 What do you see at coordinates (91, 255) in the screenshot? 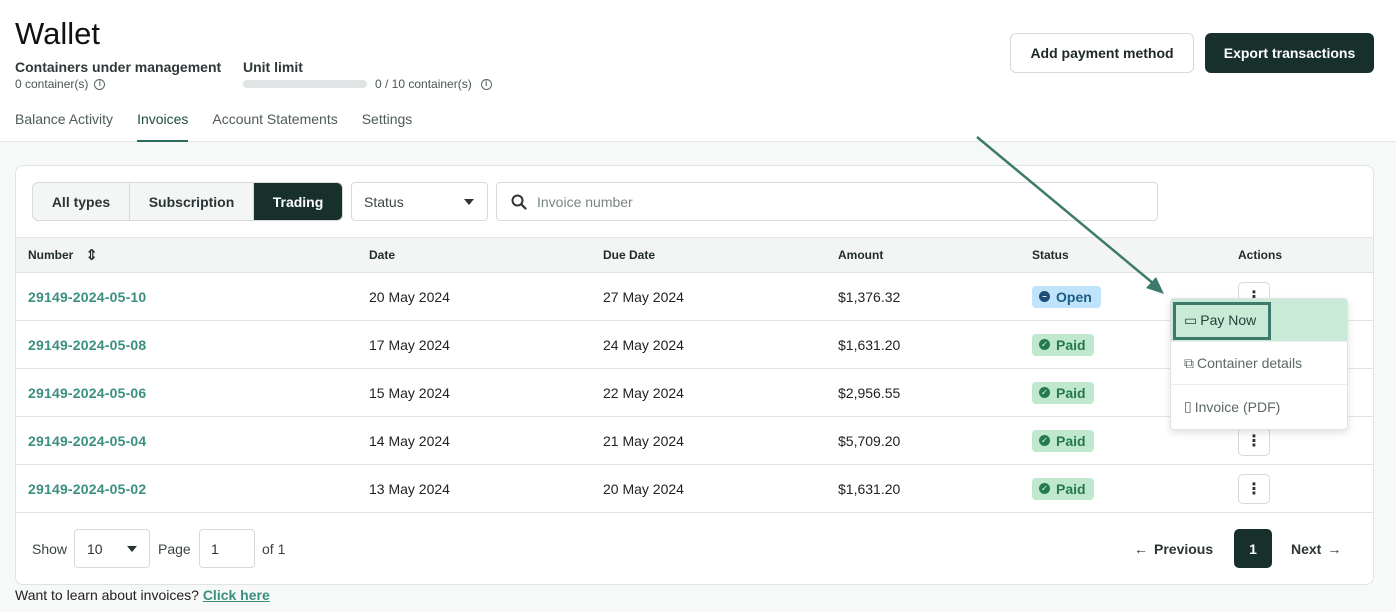
I see `sort-icon: ⇕` at bounding box center [91, 255].